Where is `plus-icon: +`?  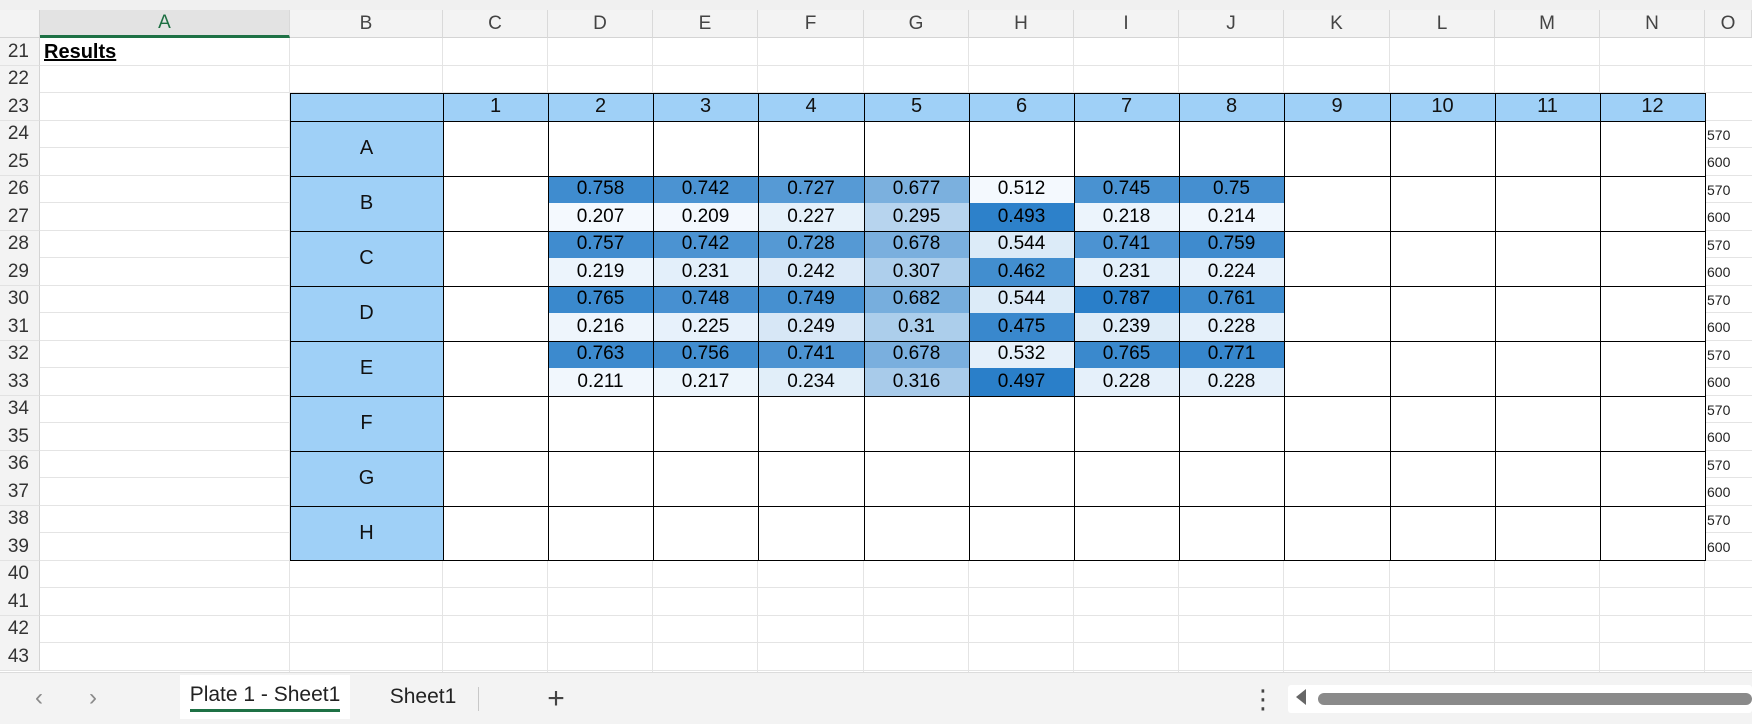 plus-icon: + is located at coordinates (556, 698).